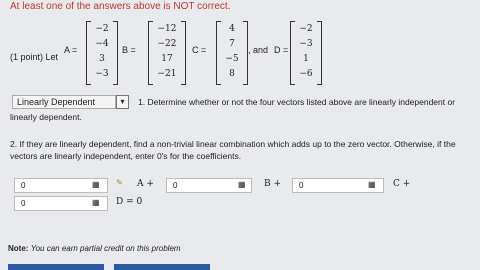  Describe the element at coordinates (34, 57) in the screenshot. I see `problem-prefix: (1 point) Let` at that location.